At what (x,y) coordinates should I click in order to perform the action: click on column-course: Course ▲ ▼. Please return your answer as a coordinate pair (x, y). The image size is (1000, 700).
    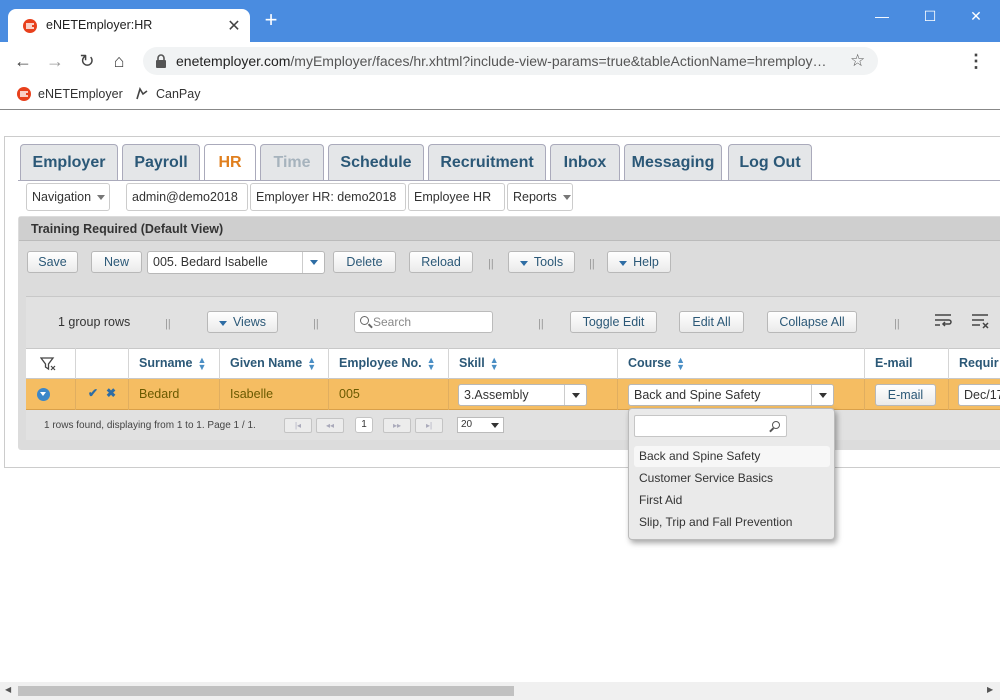
    Looking at the image, I should click on (741, 363).